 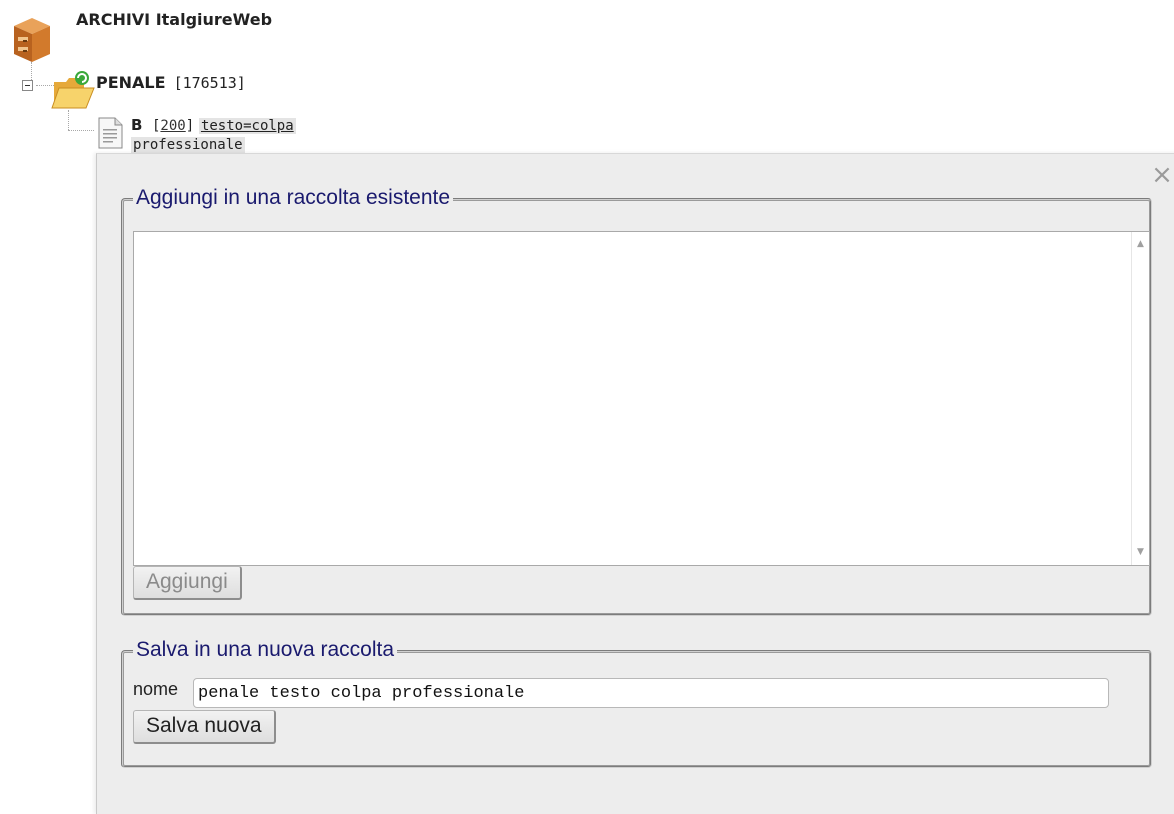 I want to click on open-folder-icon, so click(x=73, y=90).